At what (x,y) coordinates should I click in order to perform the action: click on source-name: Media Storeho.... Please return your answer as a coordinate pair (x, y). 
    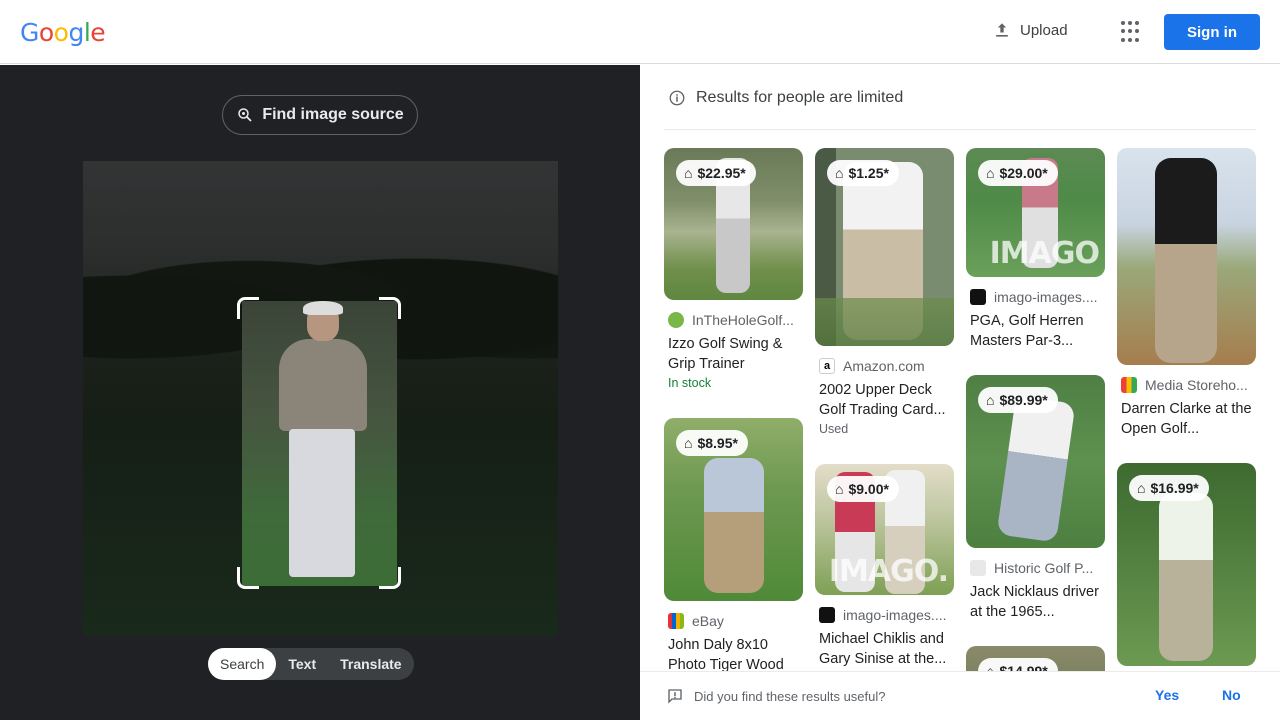
    Looking at the image, I should click on (1196, 385).